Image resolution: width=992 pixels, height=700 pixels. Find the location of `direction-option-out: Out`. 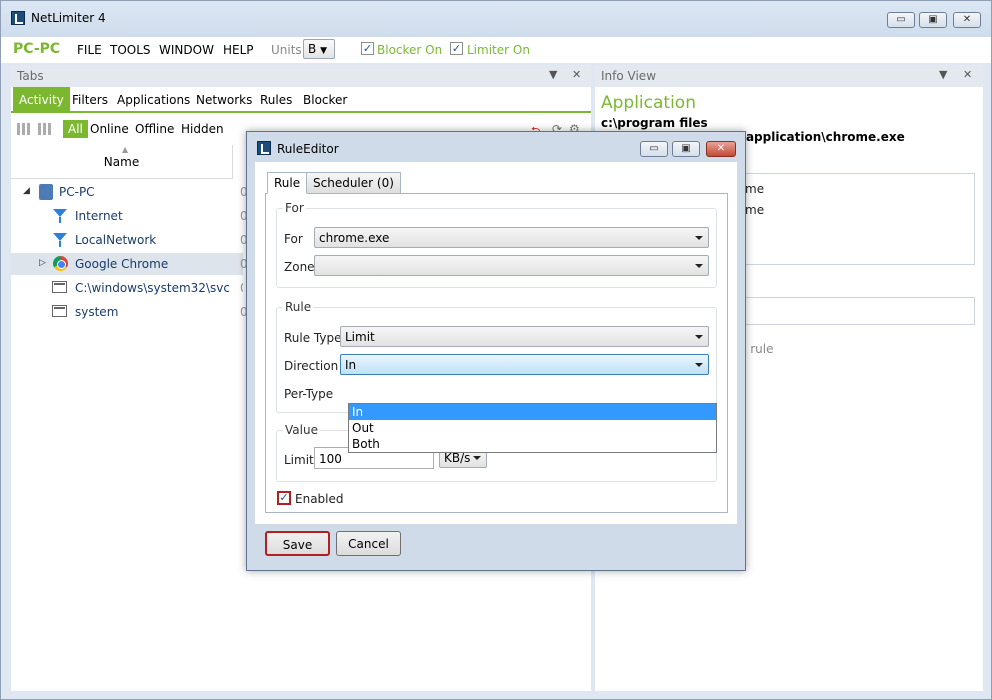

direction-option-out: Out is located at coordinates (532, 428).